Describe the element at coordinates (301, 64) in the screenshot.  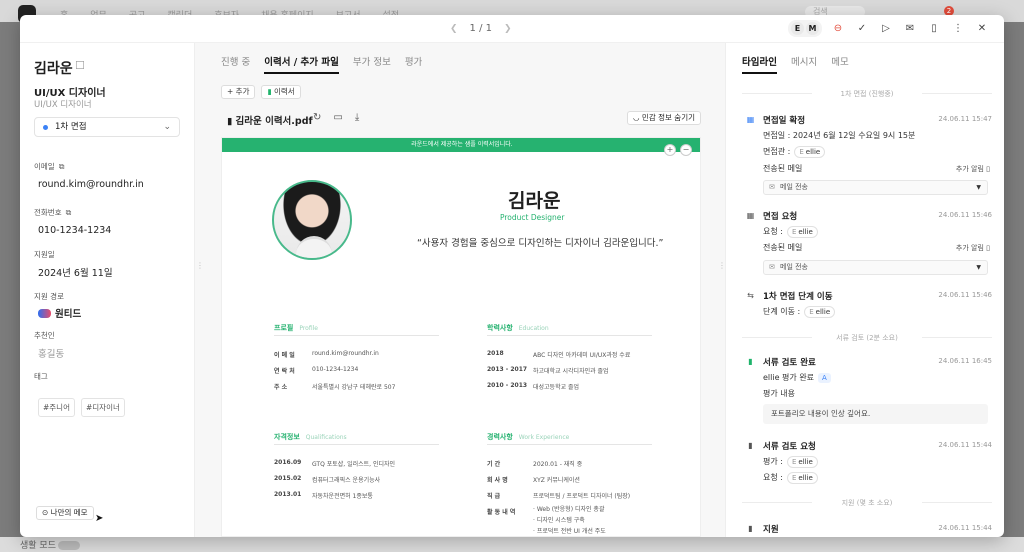
I see `tab-resume-files: 이력서 / 추가 파일` at that location.